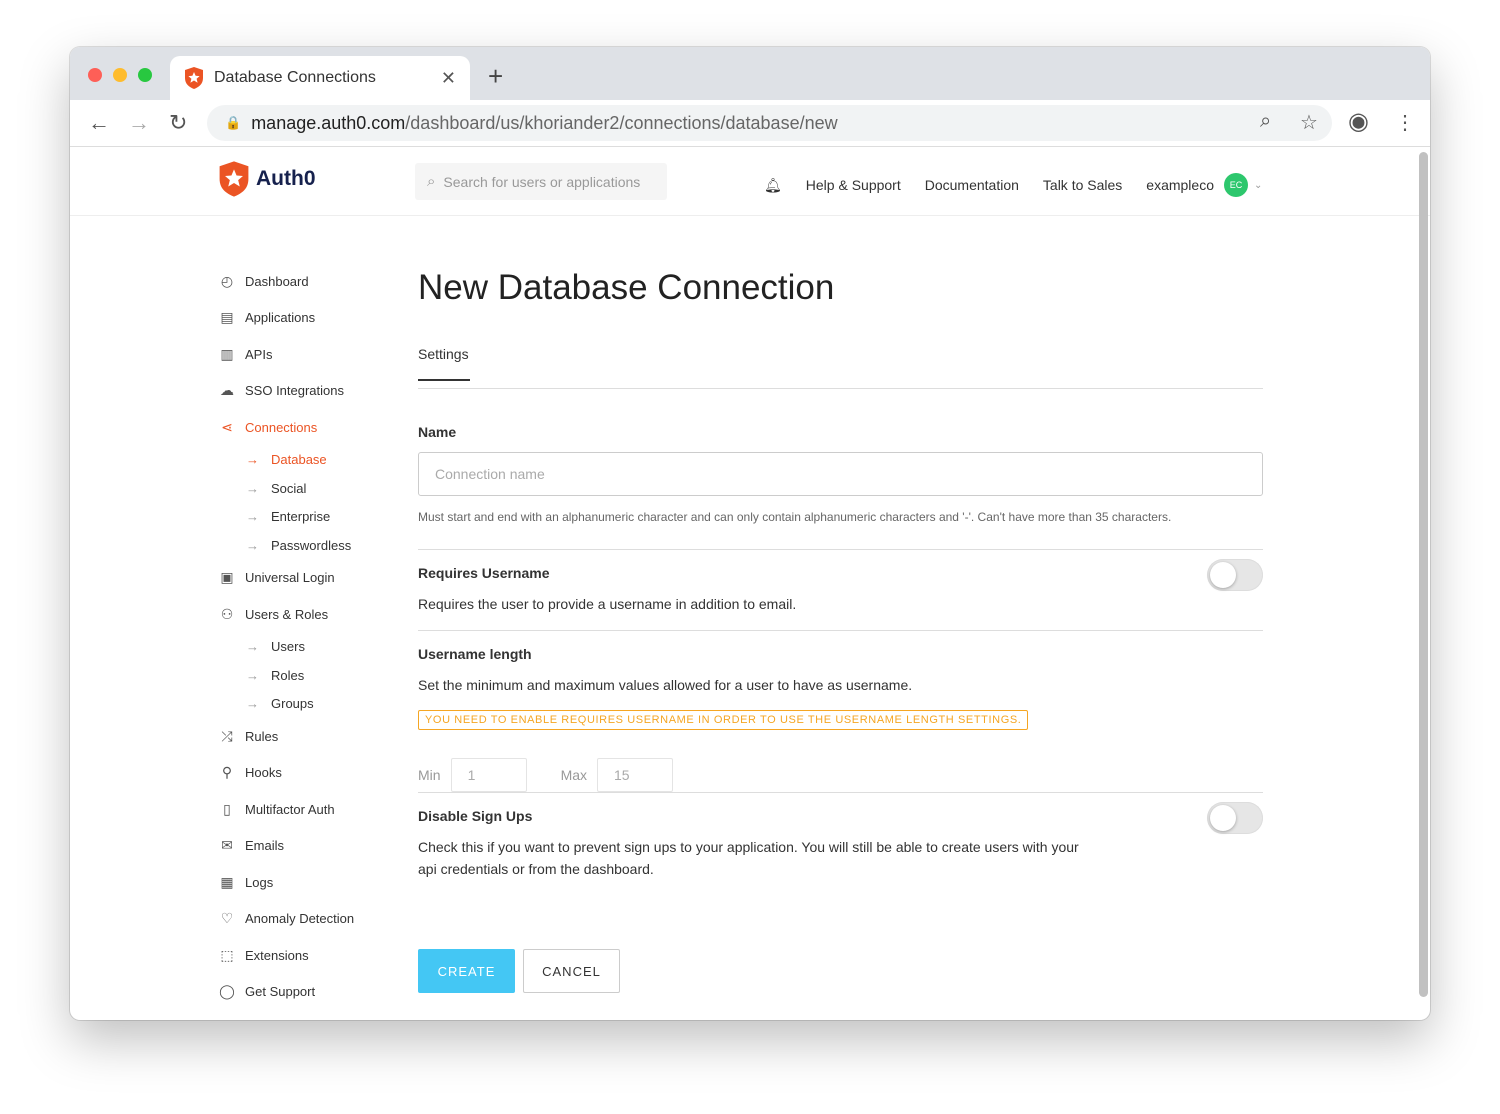  I want to click on heart-icon: ♡, so click(227, 918).